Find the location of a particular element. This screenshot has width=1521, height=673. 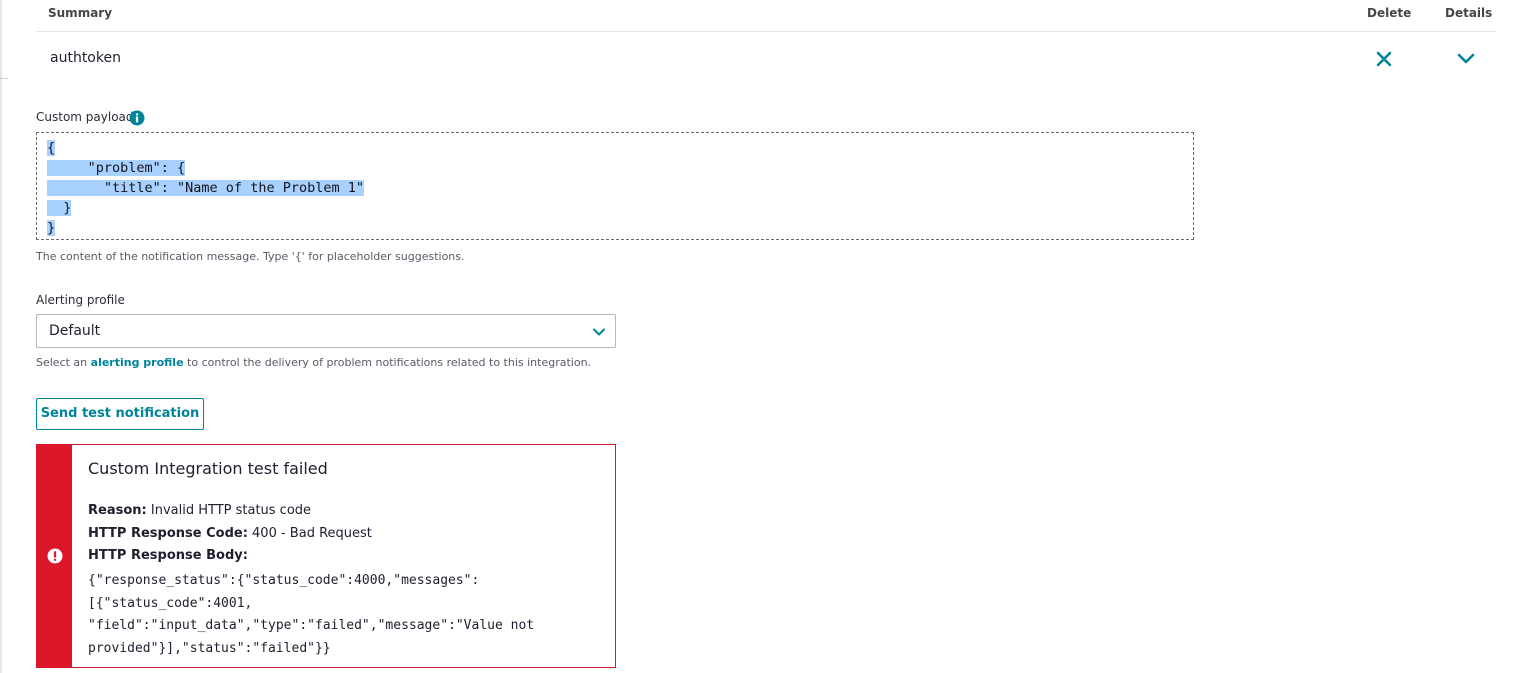

error-stripe is located at coordinates (54, 556).